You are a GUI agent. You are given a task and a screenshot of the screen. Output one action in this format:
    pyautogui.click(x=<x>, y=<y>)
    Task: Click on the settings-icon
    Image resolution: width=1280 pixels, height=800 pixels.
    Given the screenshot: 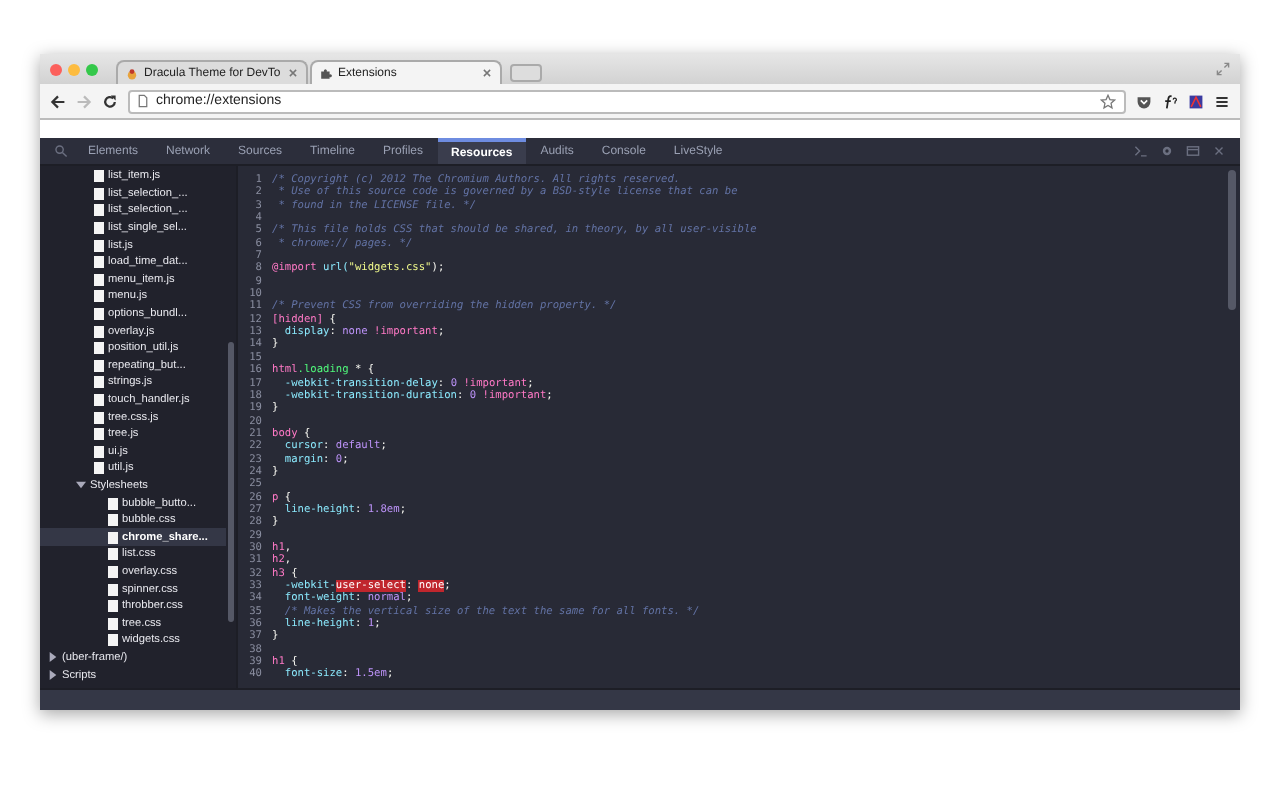 What is the action you would take?
    pyautogui.click(x=1167, y=151)
    